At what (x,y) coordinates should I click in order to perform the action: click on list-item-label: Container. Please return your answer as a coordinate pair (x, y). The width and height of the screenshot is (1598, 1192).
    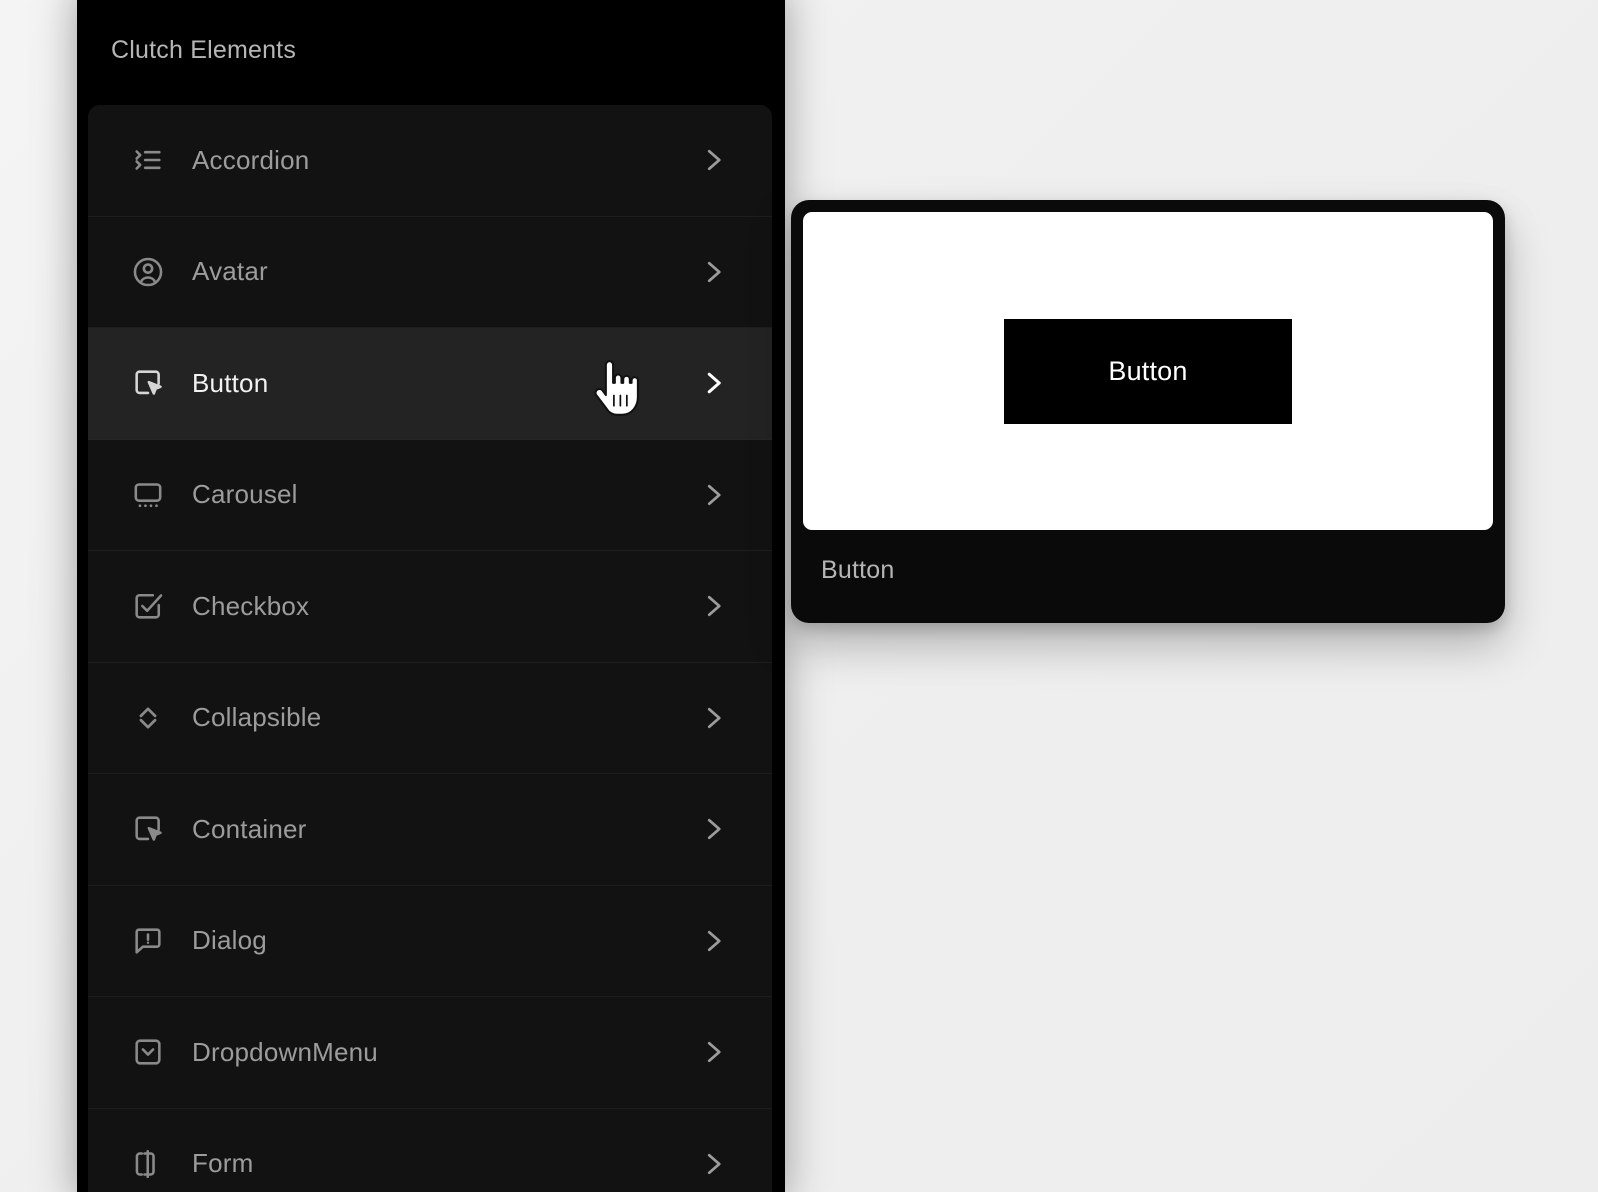
    Looking at the image, I should click on (249, 828).